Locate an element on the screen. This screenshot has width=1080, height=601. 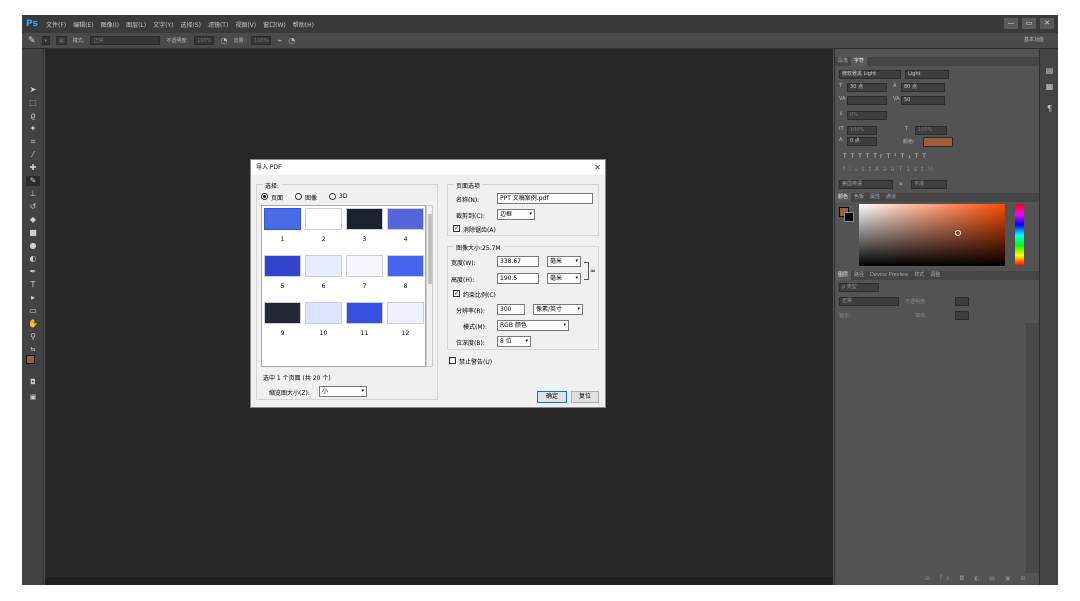
name-input: PPT 文稿案例.pdf is located at coordinates (545, 198).